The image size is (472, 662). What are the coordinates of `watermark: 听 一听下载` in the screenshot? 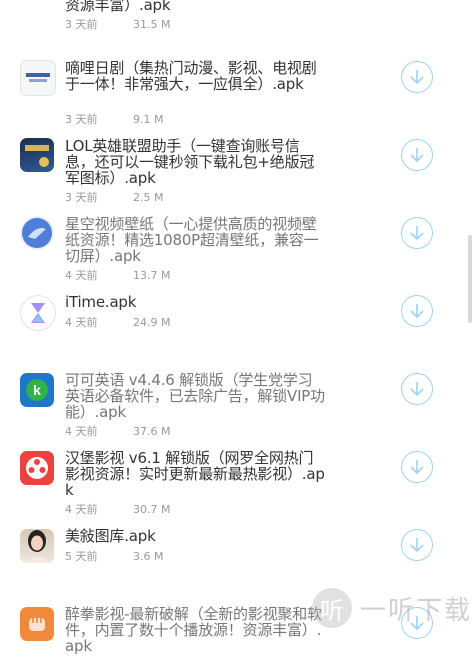 It's located at (392, 608).